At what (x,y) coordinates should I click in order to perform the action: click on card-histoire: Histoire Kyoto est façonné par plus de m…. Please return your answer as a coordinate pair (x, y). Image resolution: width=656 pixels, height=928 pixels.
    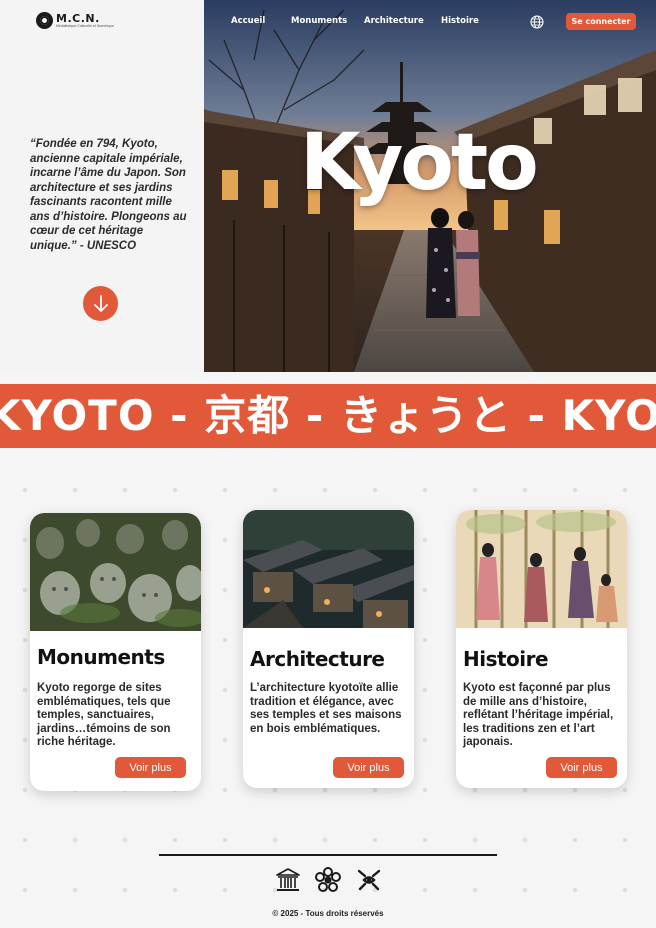
    Looking at the image, I should click on (541, 649).